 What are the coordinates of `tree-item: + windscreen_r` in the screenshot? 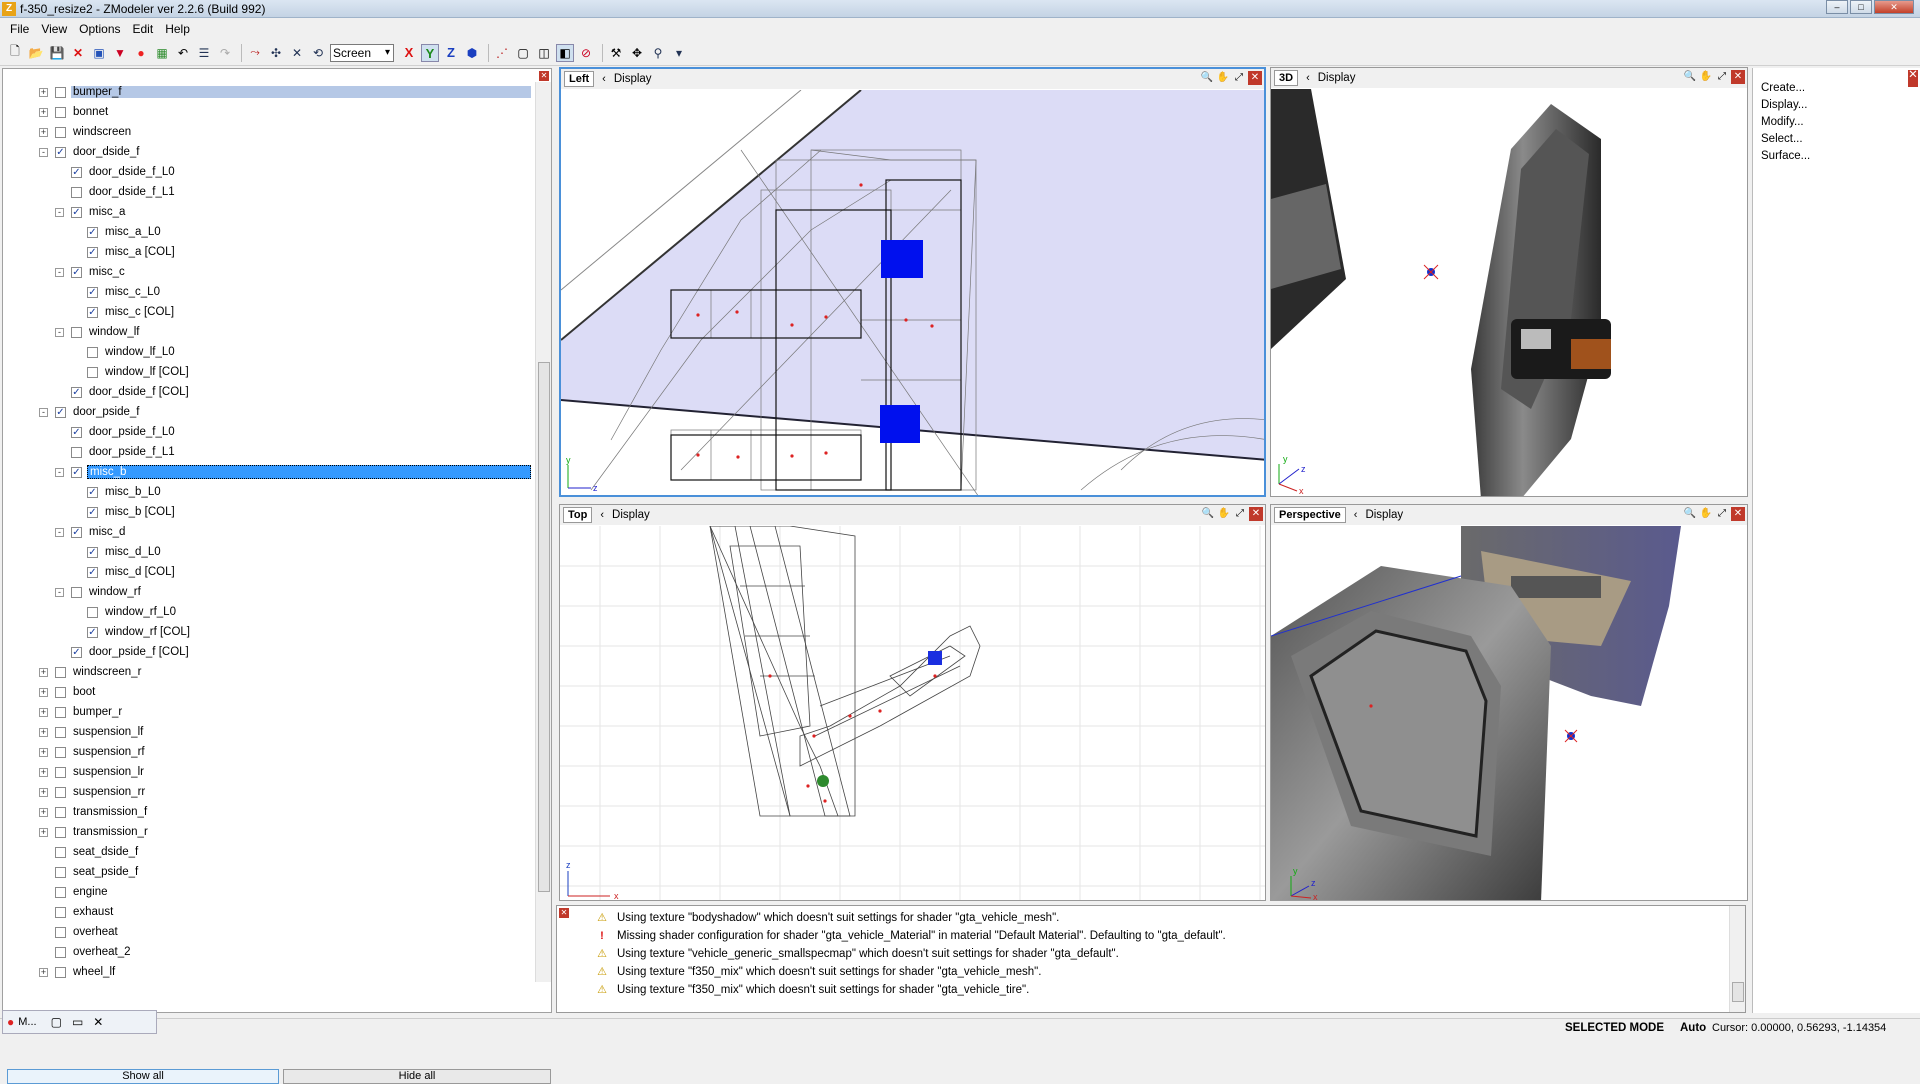 It's located at (269, 672).